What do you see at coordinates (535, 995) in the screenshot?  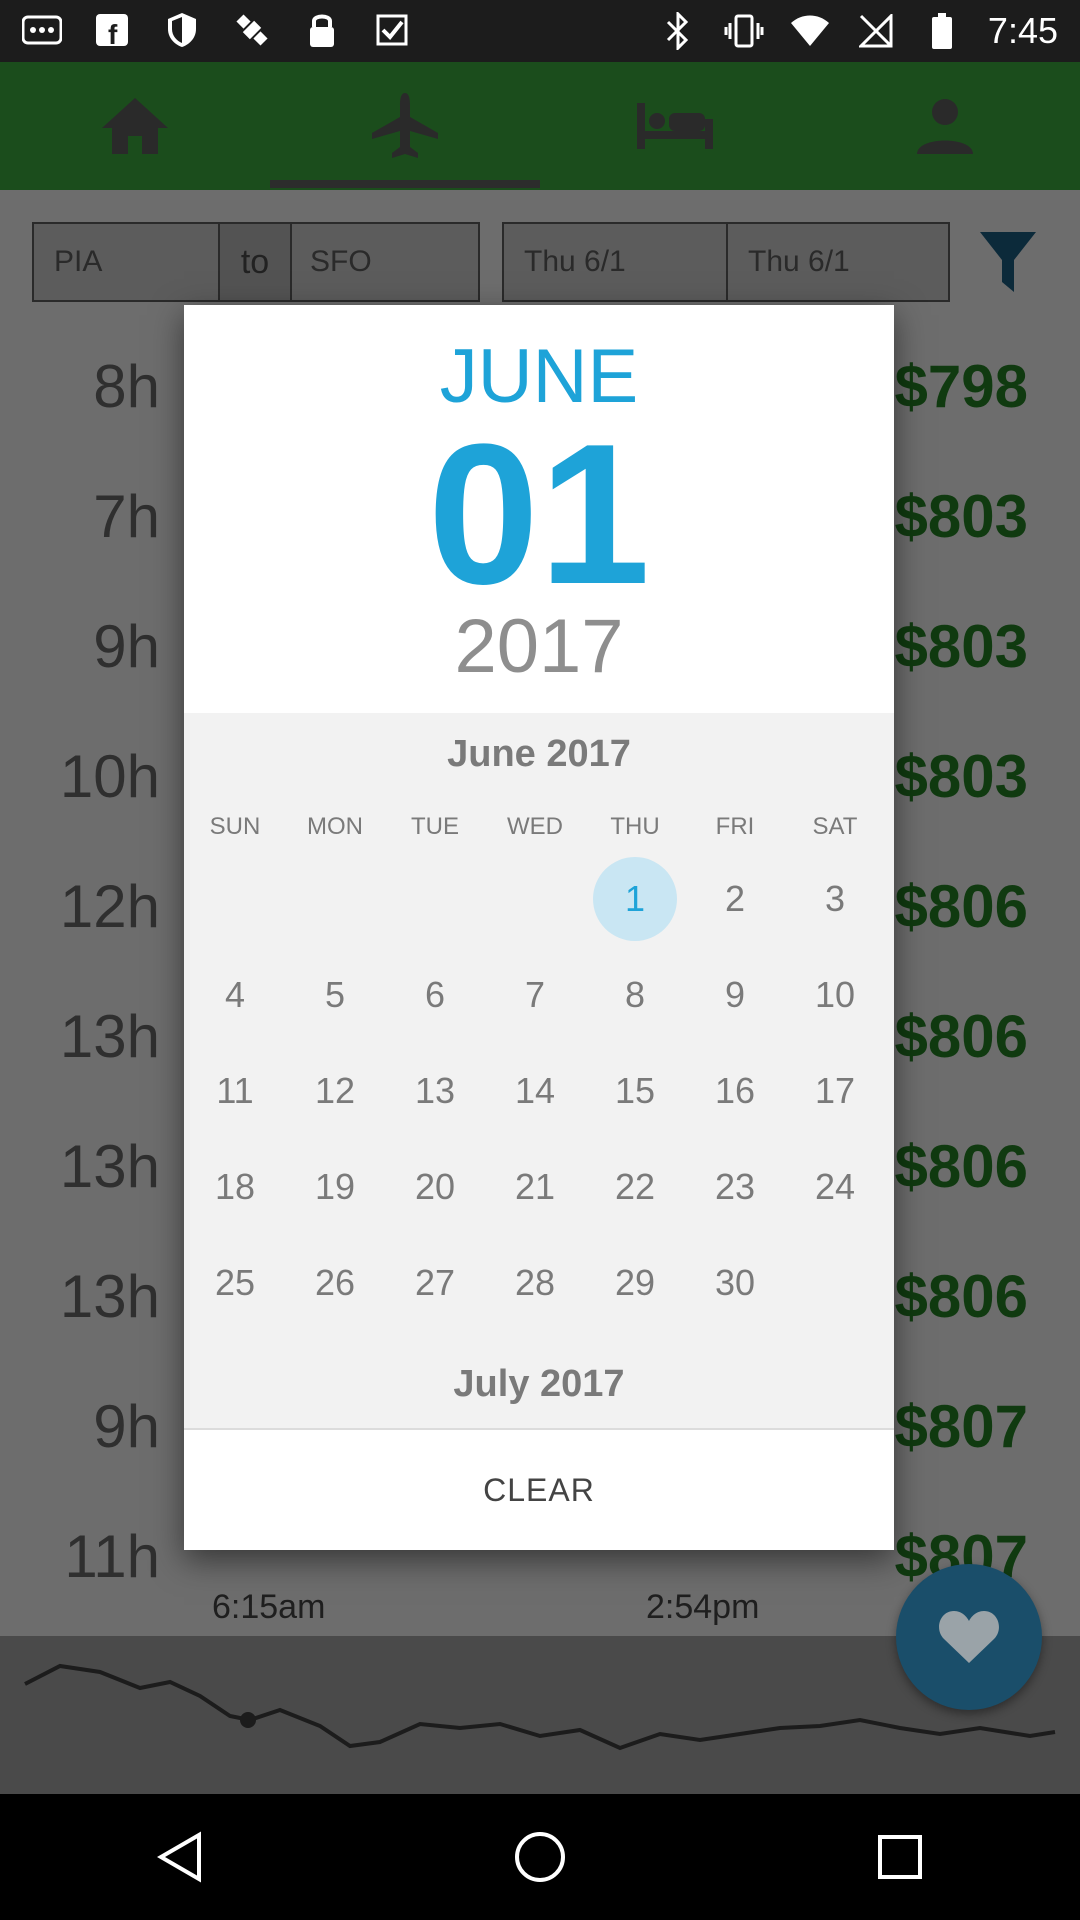 I see `day-cell: 7` at bounding box center [535, 995].